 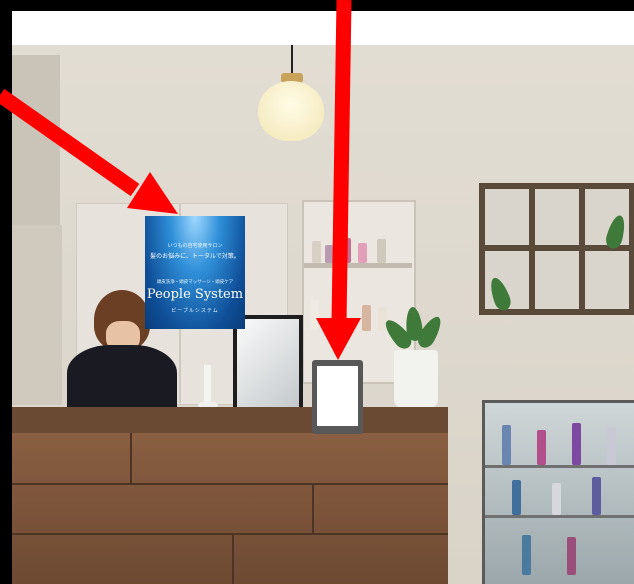 What do you see at coordinates (416, 379) in the screenshot?
I see `plant-pot` at bounding box center [416, 379].